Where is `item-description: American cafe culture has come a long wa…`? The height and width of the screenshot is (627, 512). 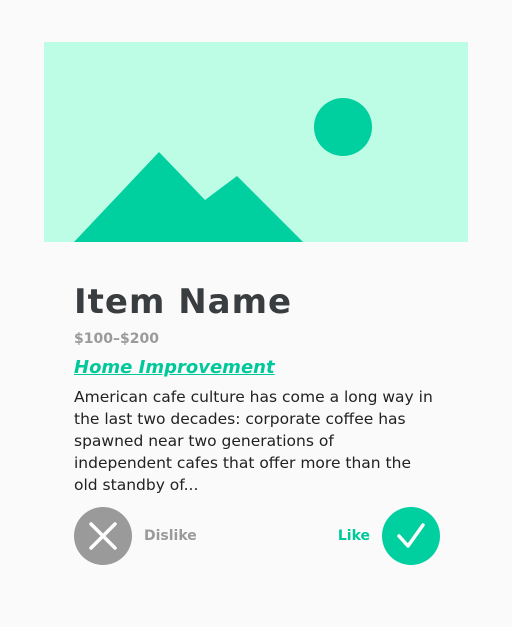
item-description: American cafe culture has come a long wa… is located at coordinates (253, 441).